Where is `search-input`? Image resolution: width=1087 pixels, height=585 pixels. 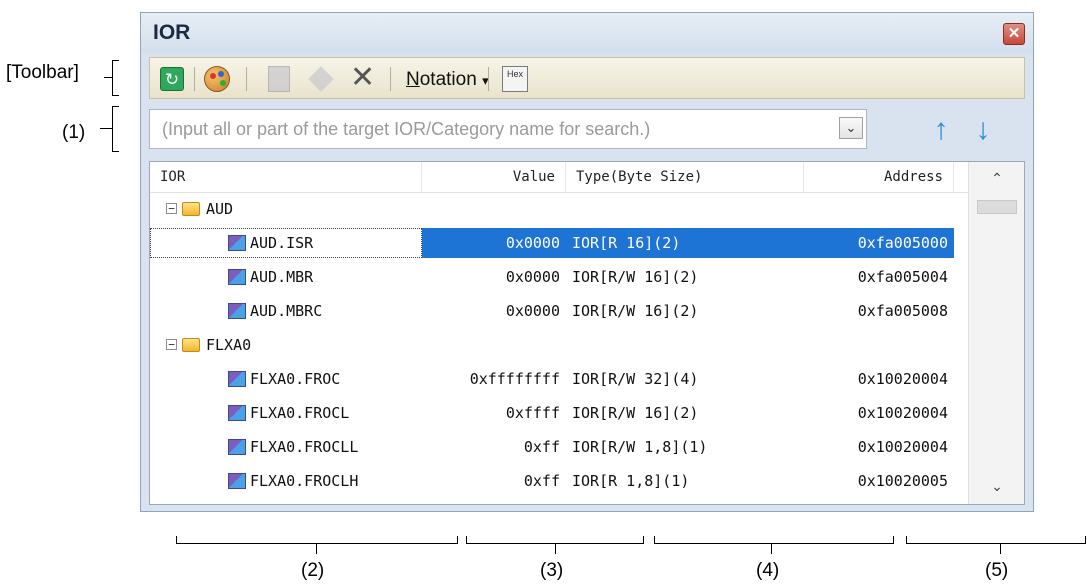
search-input is located at coordinates (508, 129).